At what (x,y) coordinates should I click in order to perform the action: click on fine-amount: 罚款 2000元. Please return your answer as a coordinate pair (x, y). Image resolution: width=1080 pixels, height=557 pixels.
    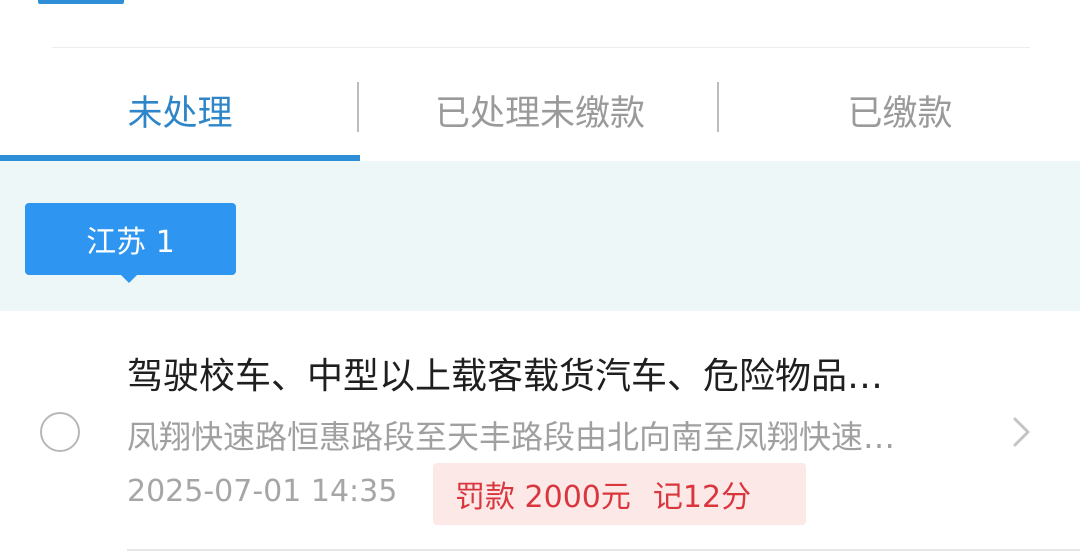
    Looking at the image, I should click on (543, 497).